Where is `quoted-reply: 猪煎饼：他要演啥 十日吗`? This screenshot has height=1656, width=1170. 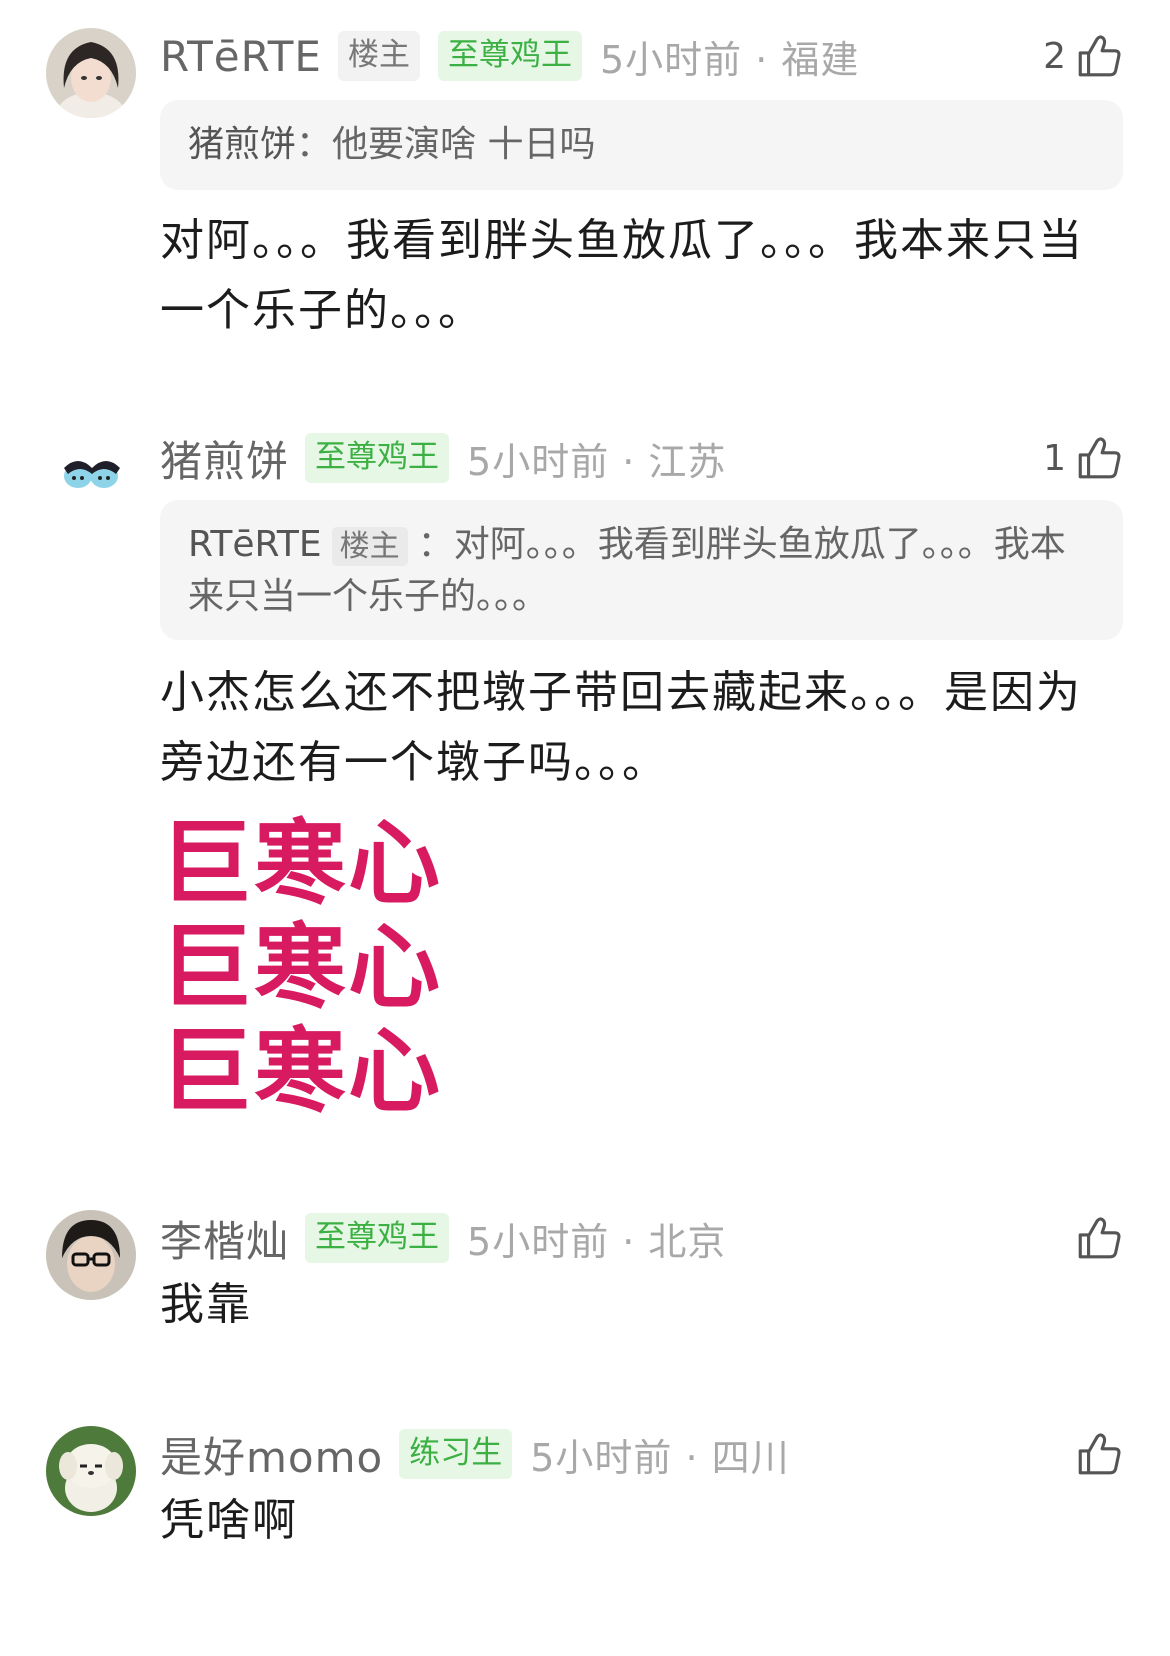
quoted-reply: 猪煎饼：他要演啥 十日吗 is located at coordinates (641, 145).